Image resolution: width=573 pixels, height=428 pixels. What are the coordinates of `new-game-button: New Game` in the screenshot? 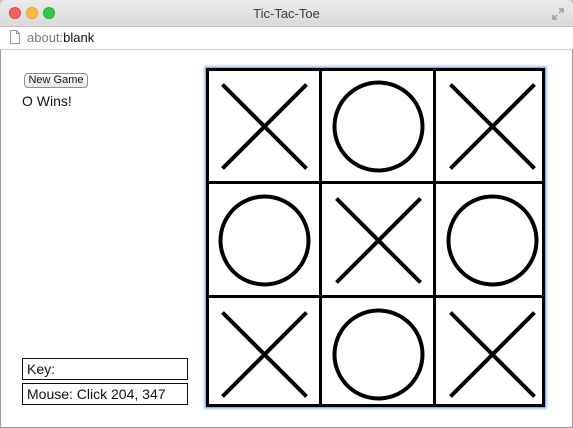 It's located at (56, 80).